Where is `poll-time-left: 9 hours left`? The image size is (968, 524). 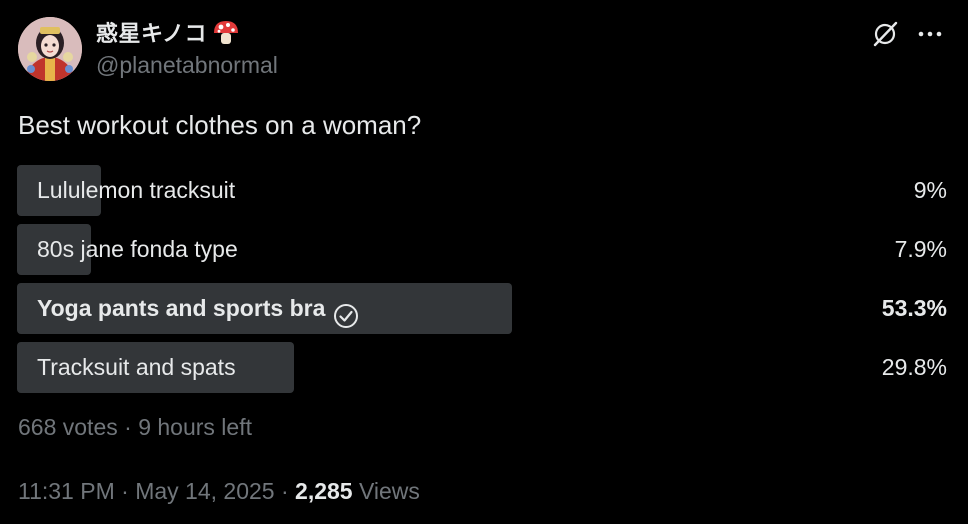
poll-time-left: 9 hours left is located at coordinates (195, 427).